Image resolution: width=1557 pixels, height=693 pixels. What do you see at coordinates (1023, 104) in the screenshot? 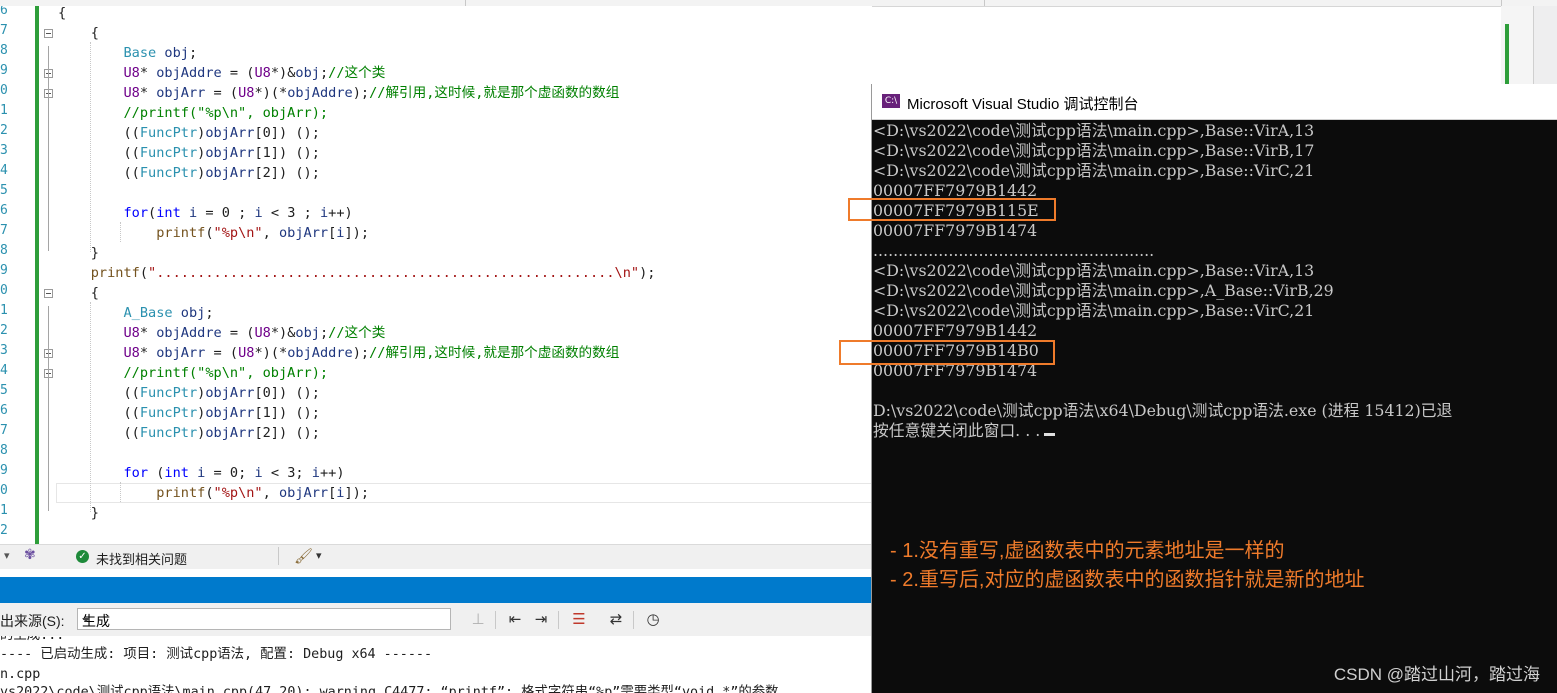
I see `console-title: Microsoft Visual Studio 调试控制台` at bounding box center [1023, 104].